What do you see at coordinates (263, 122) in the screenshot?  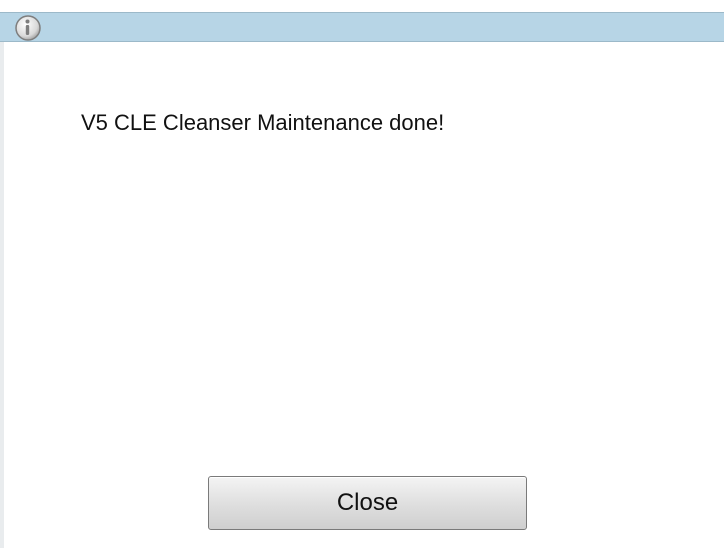 I see `dialog-message: V5 CLE Cleanser Maintenance done!` at bounding box center [263, 122].